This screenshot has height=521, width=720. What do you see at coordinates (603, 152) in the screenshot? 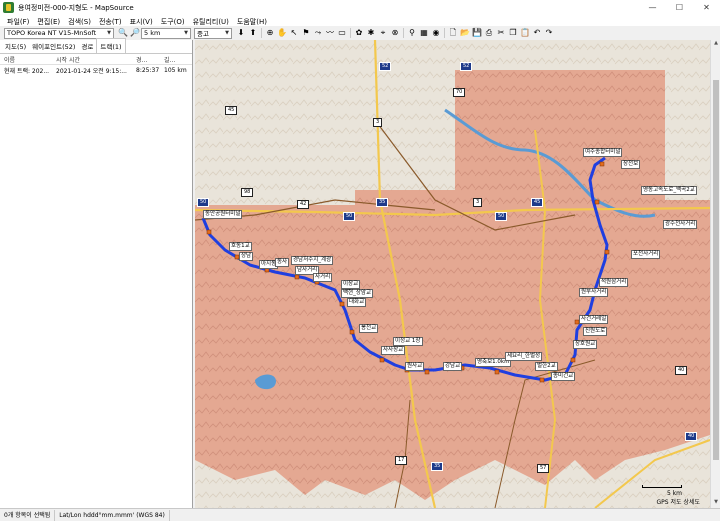
I see `waypoint-label: 여주종합터미널` at bounding box center [603, 152].